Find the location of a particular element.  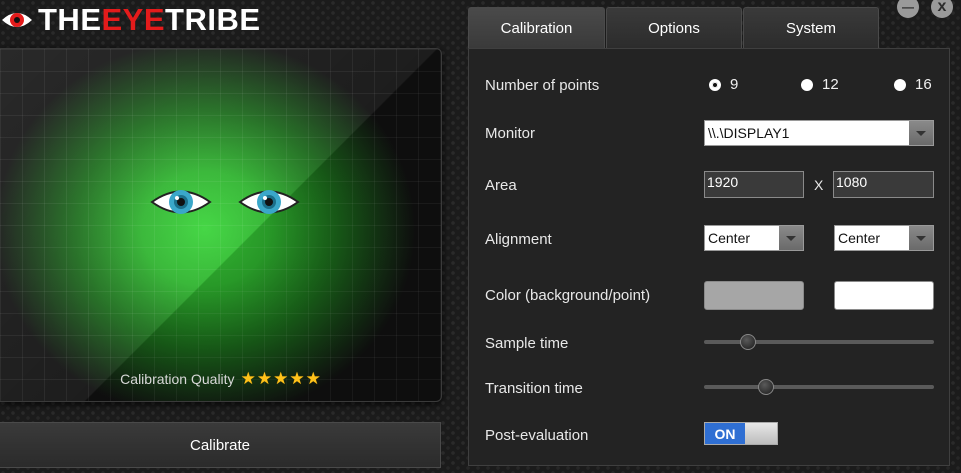

logo-text-eye: EYE is located at coordinates (133, 19).